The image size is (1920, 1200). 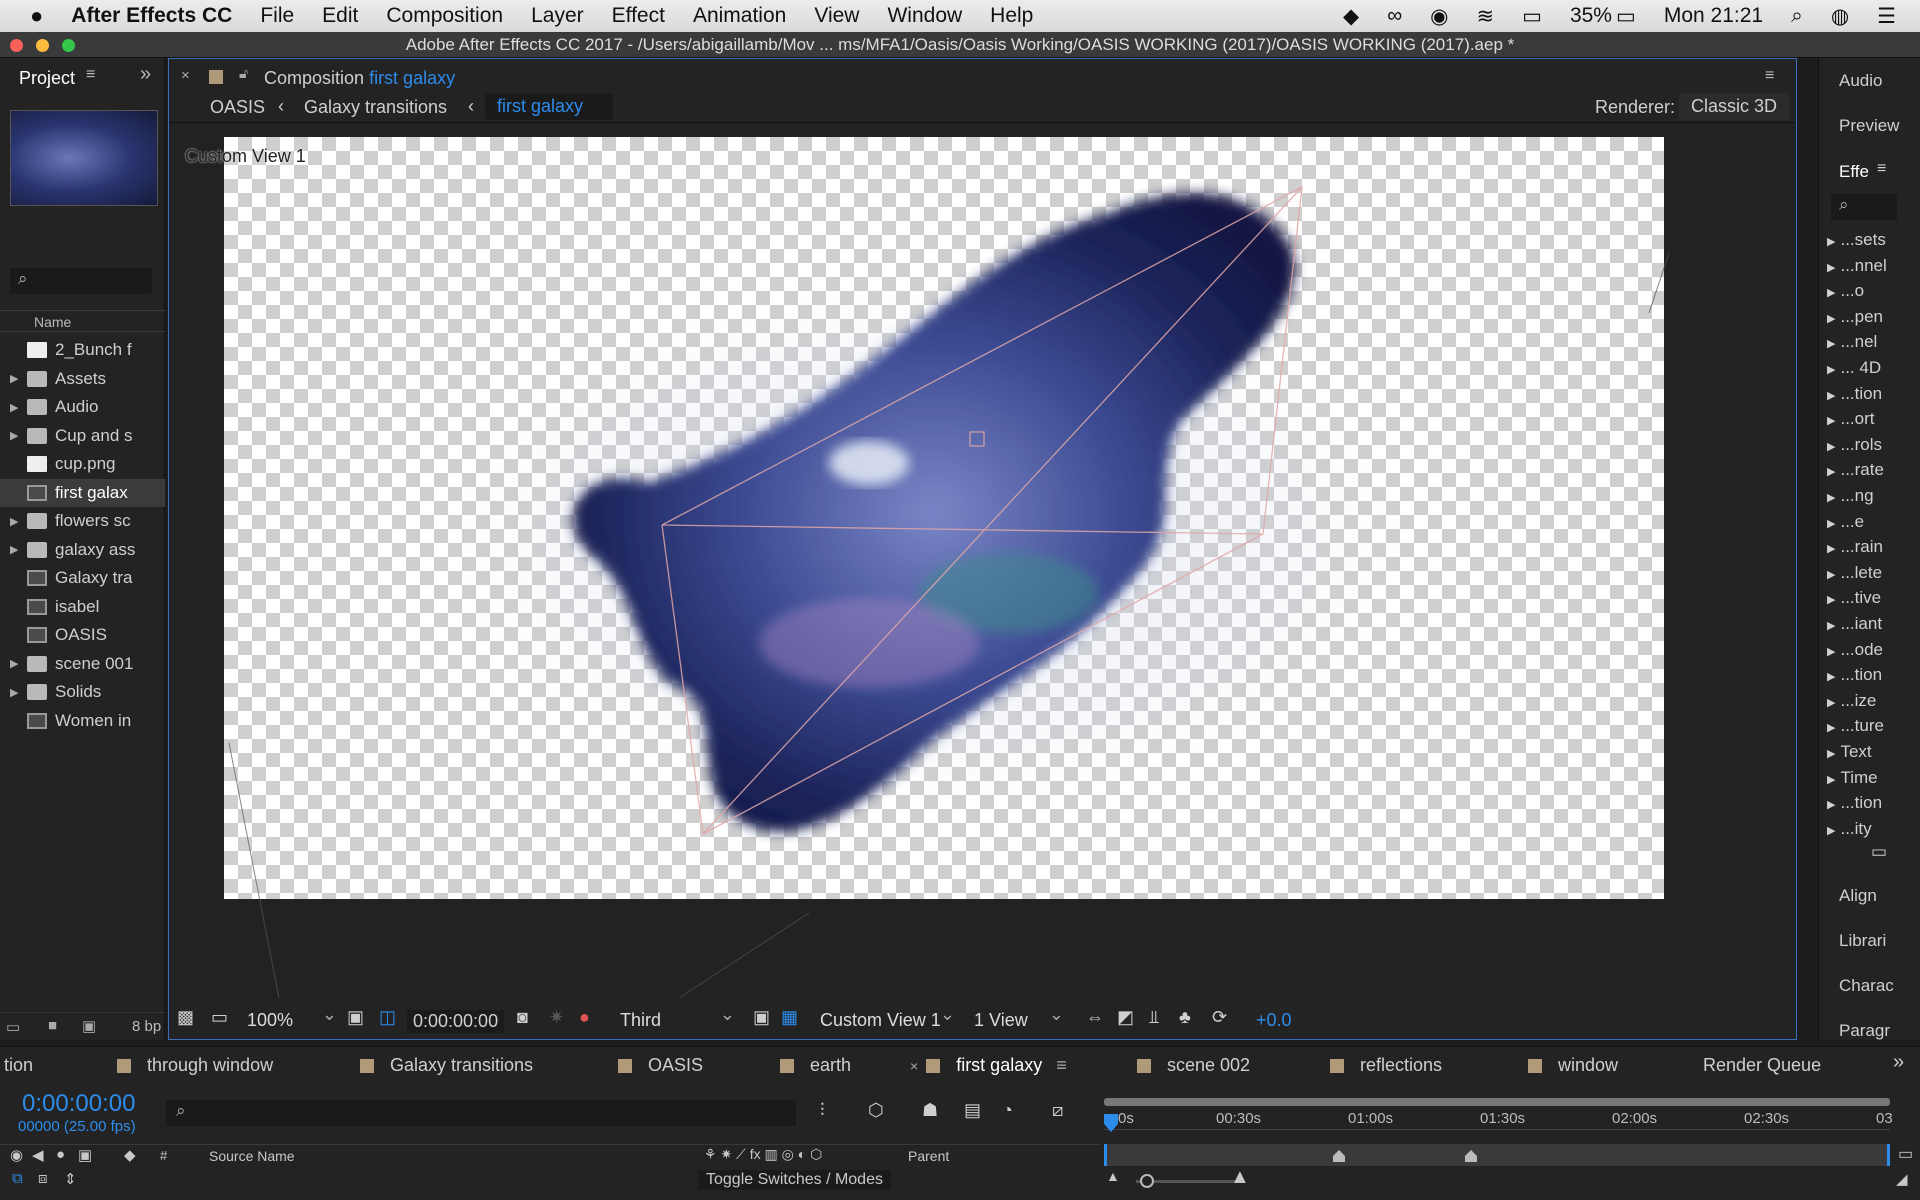 I want to click on project-item: Galaxy tra, so click(x=82, y=578).